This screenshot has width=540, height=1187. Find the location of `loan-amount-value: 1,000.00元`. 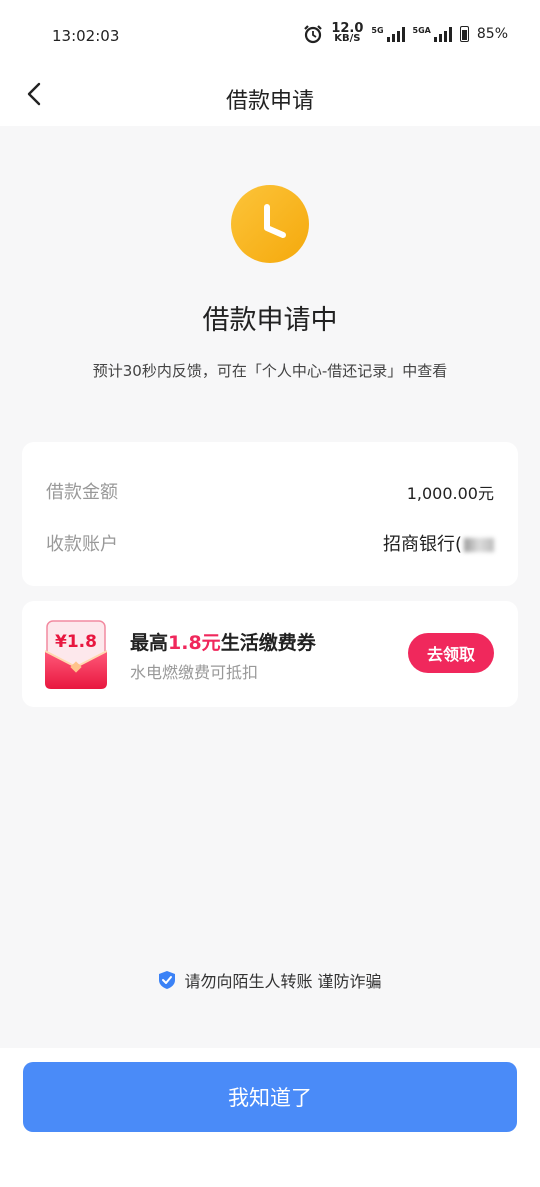

loan-amount-value: 1,000.00元 is located at coordinates (450, 493).